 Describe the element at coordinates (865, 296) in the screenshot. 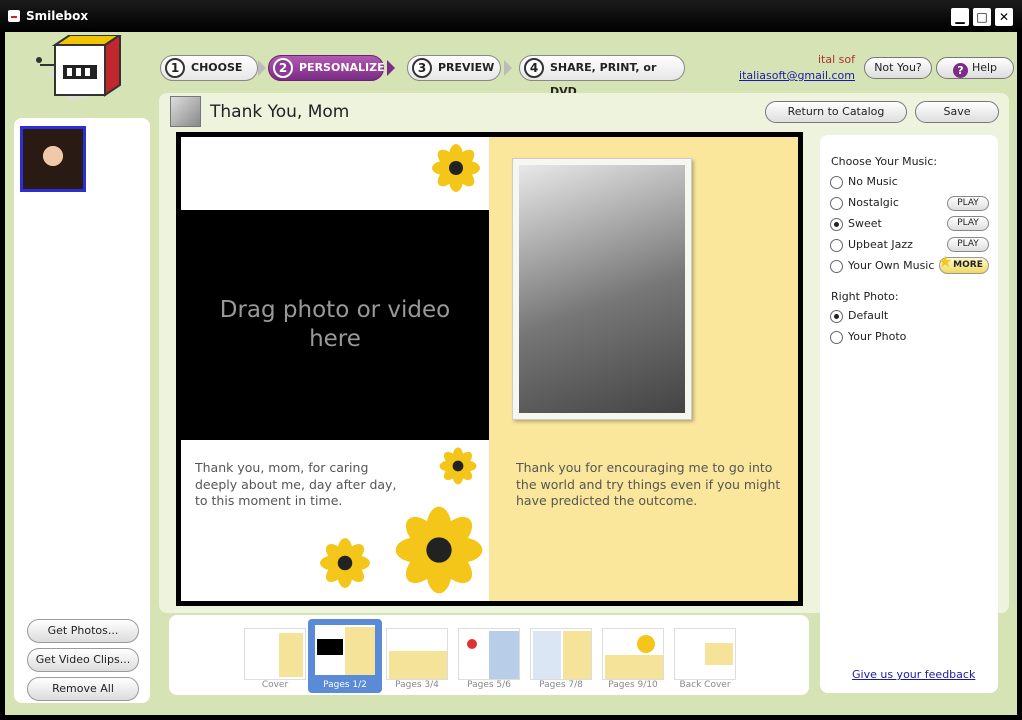

I see `right-photo-heading: Right Photo:` at that location.